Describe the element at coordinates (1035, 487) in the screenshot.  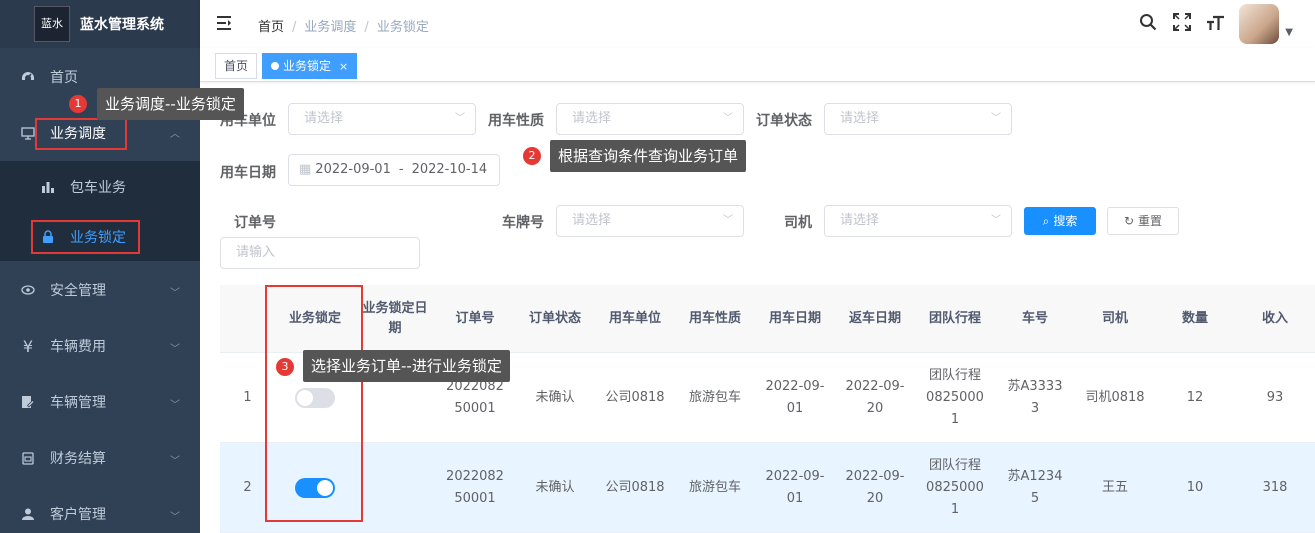
I see `plate: 苏A1234 5` at that location.